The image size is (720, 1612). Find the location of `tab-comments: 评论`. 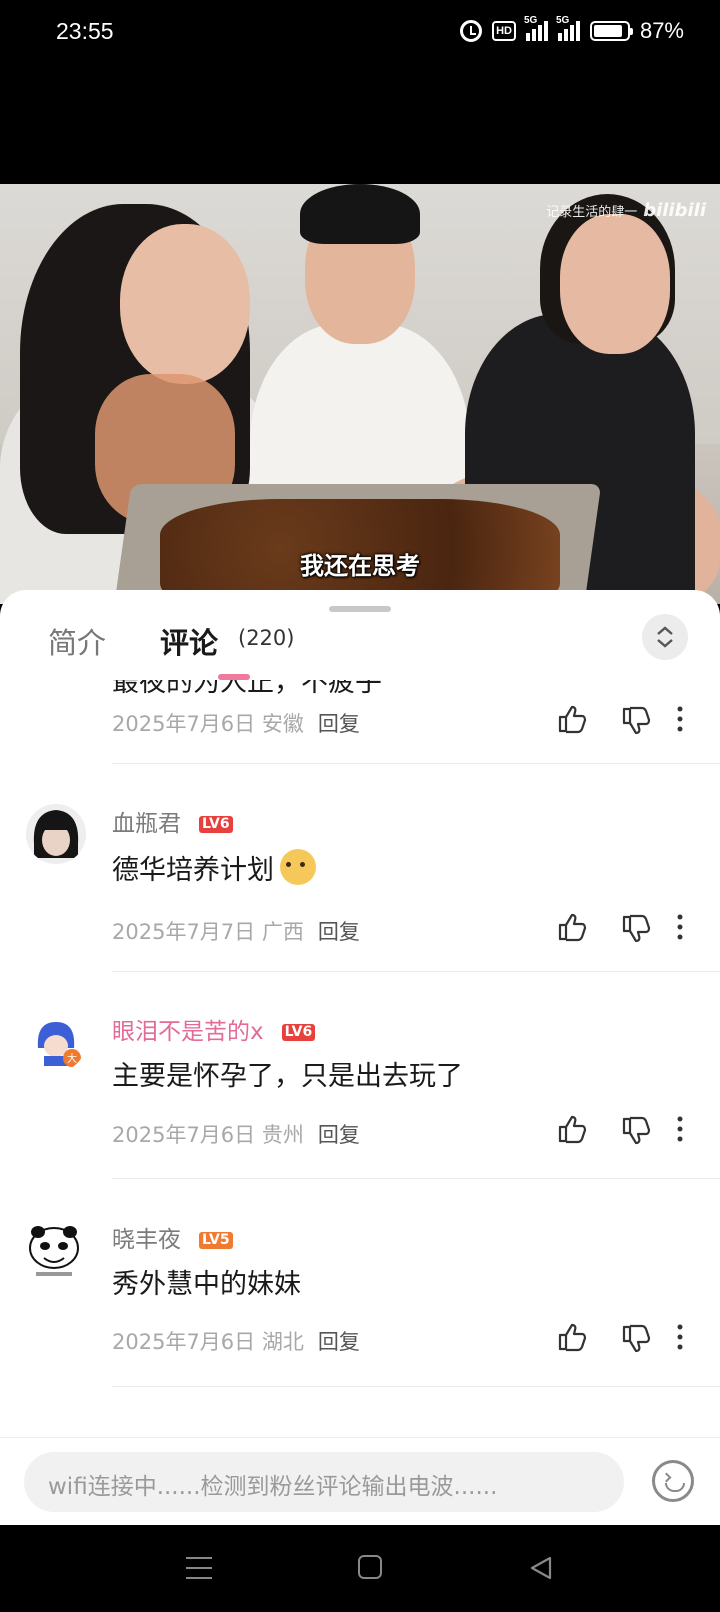

tab-comments: 评论 is located at coordinates (189, 641).